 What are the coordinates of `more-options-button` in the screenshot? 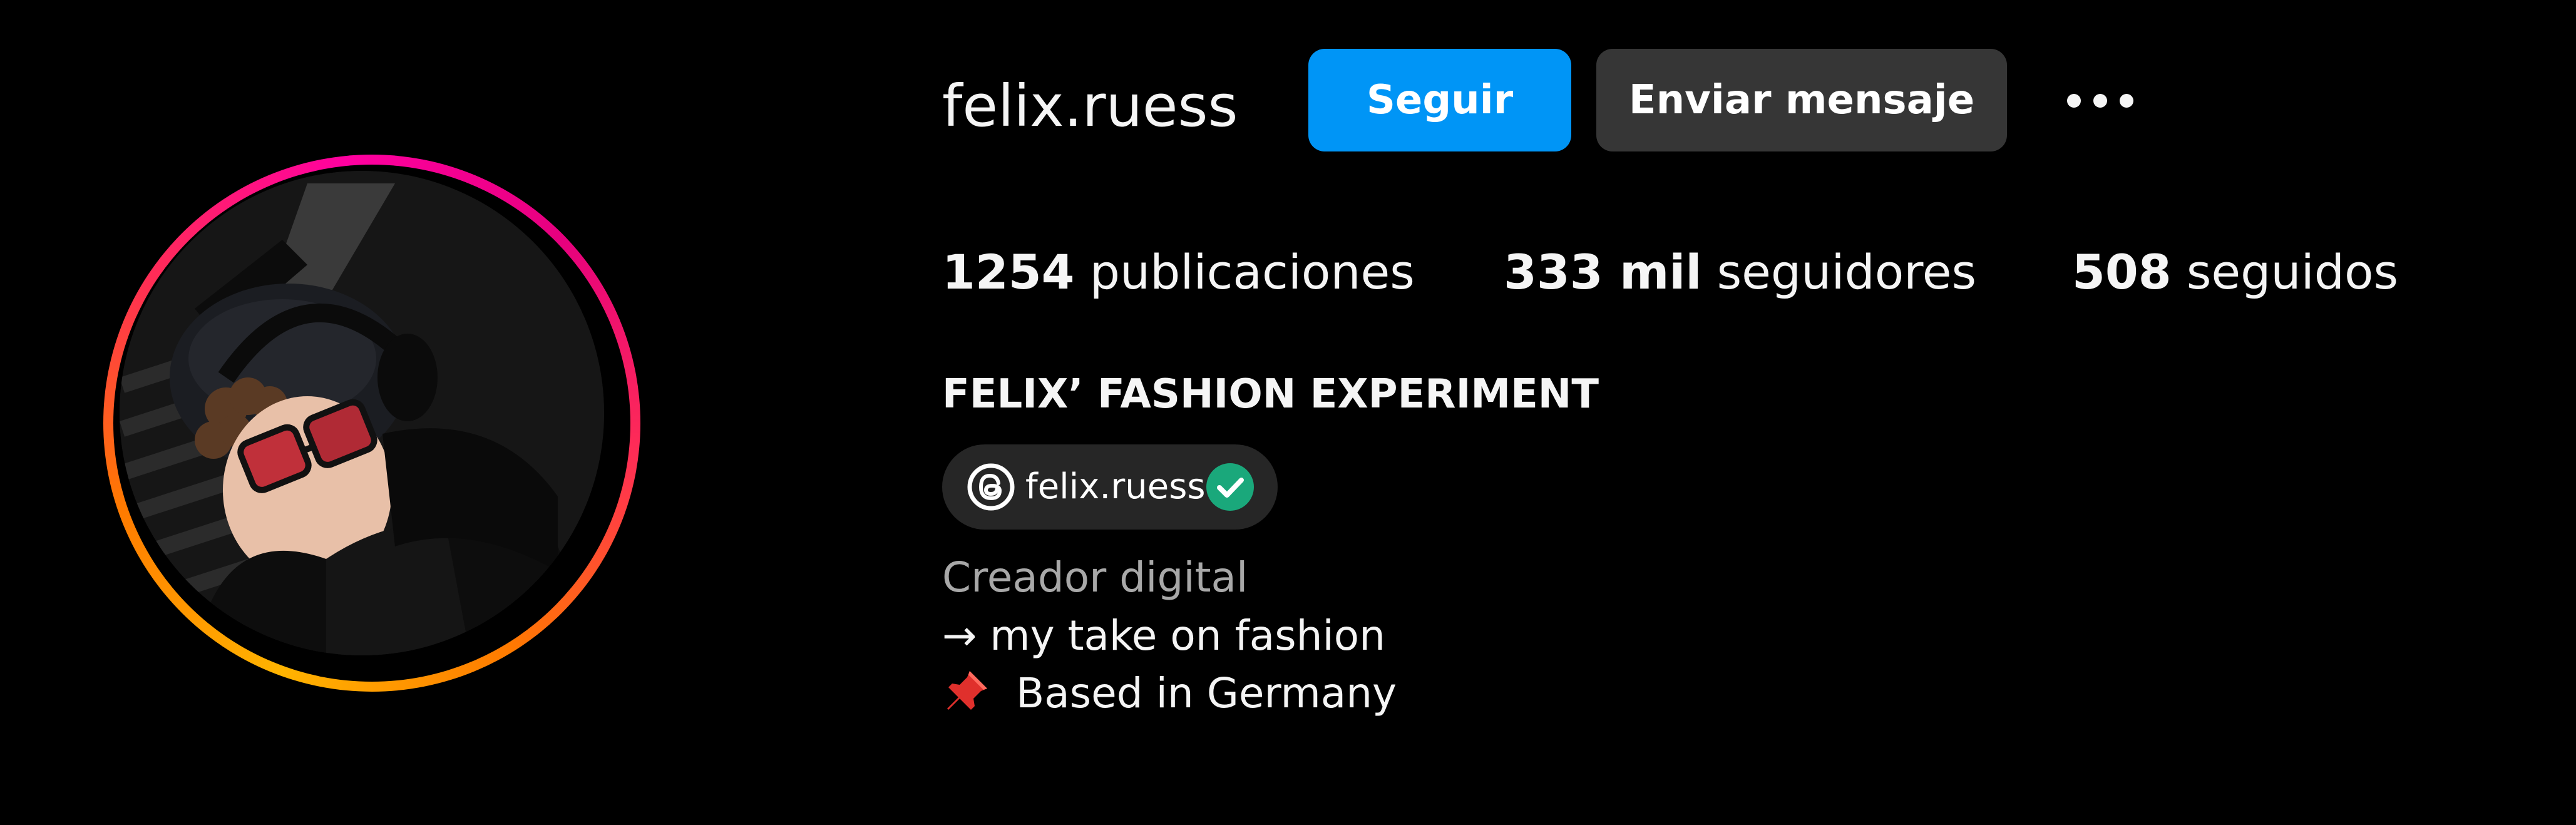 It's located at (2100, 100).